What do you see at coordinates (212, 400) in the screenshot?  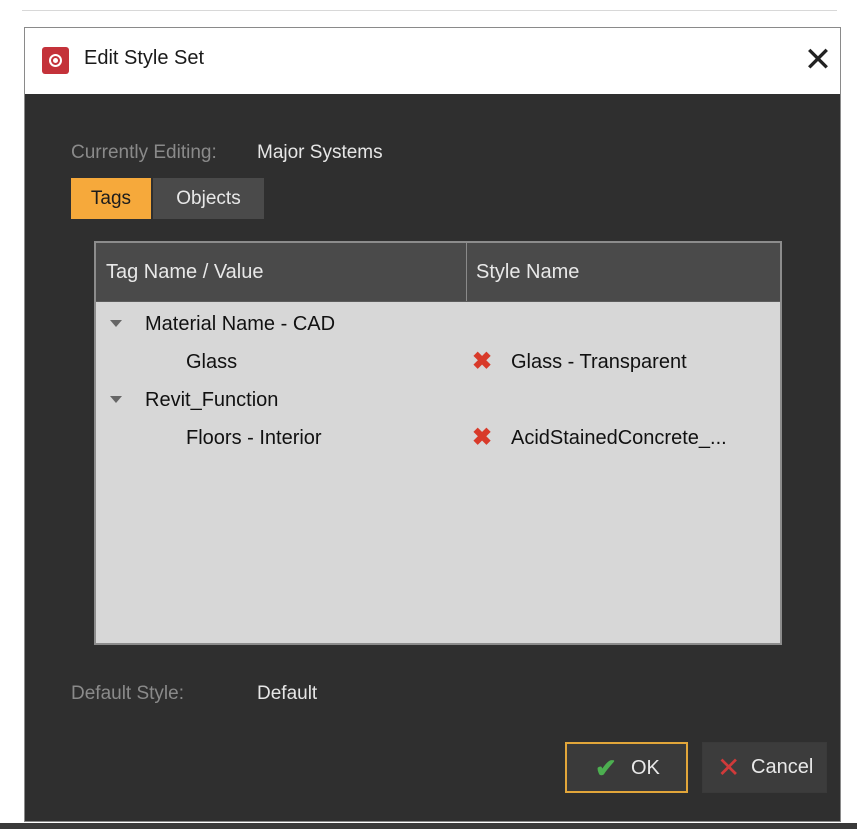 I see `group-label: Revit_Function` at bounding box center [212, 400].